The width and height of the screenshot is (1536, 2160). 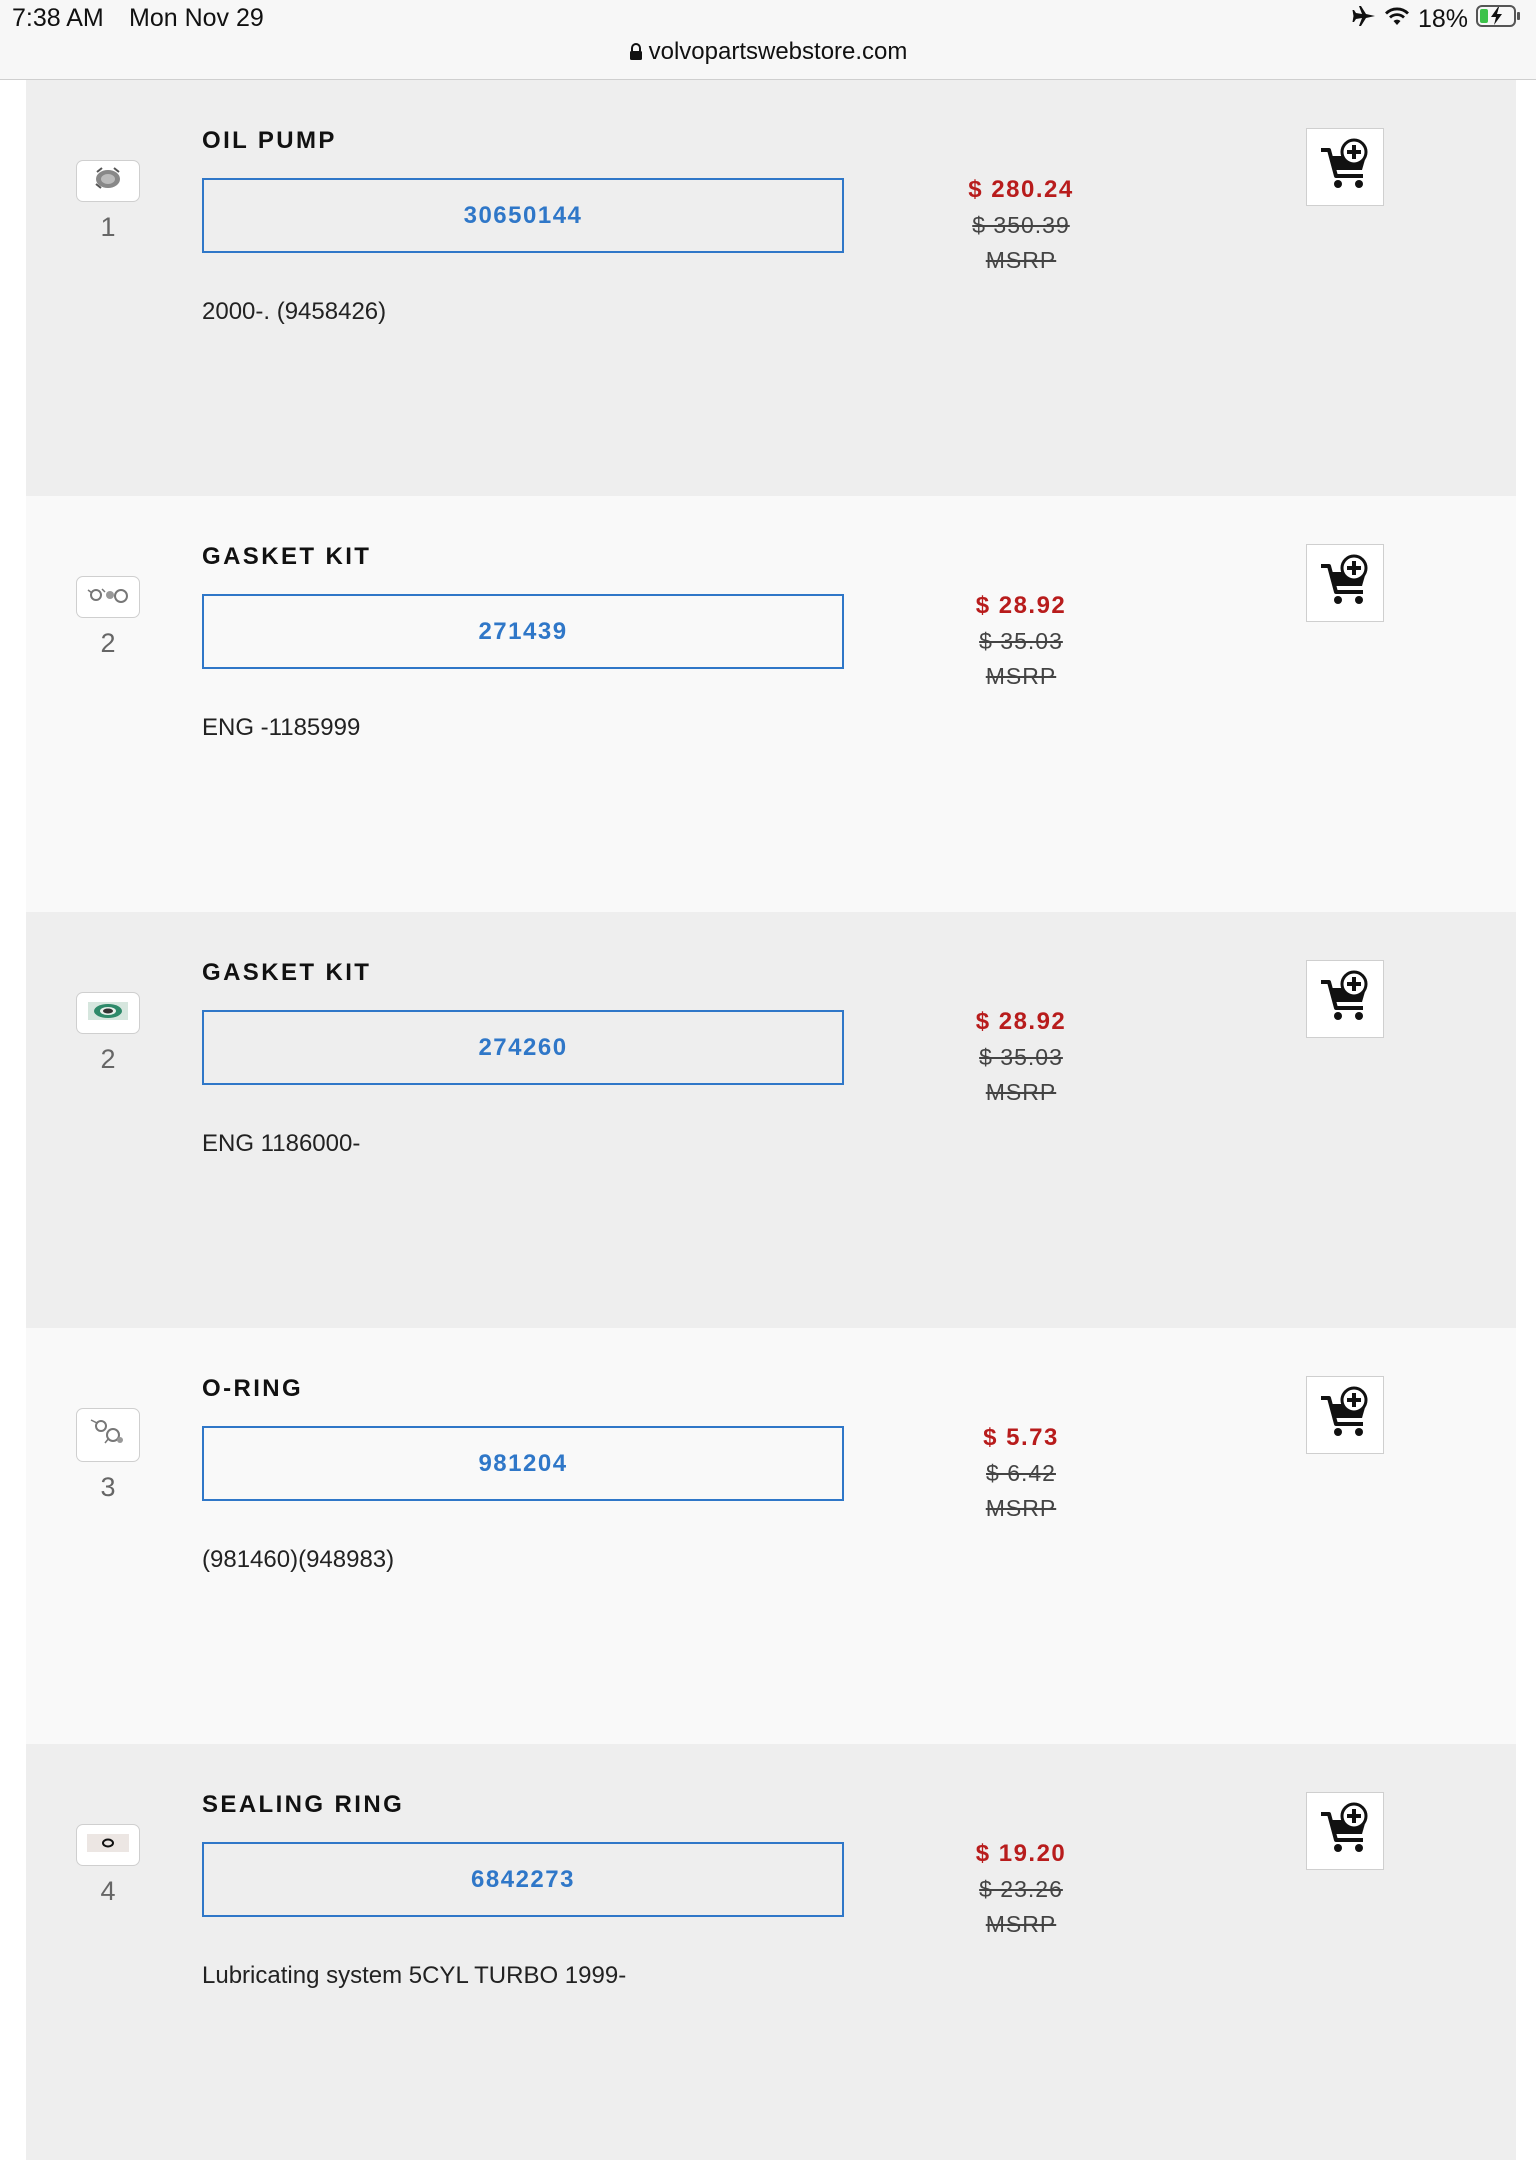 What do you see at coordinates (523, 1047) in the screenshot?
I see `part-number-button: 274260` at bounding box center [523, 1047].